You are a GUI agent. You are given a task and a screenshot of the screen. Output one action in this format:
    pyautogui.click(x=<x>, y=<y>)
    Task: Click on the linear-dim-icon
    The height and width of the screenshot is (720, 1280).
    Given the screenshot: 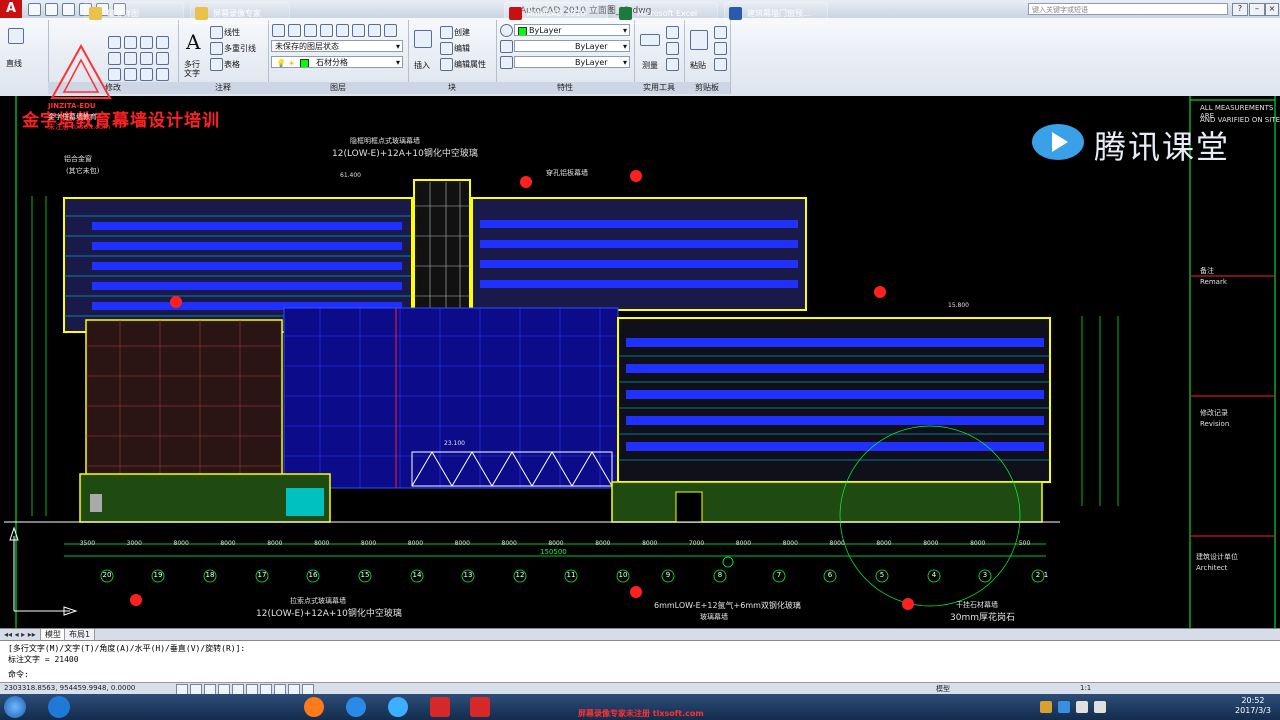 What is the action you would take?
    pyautogui.click(x=216, y=32)
    